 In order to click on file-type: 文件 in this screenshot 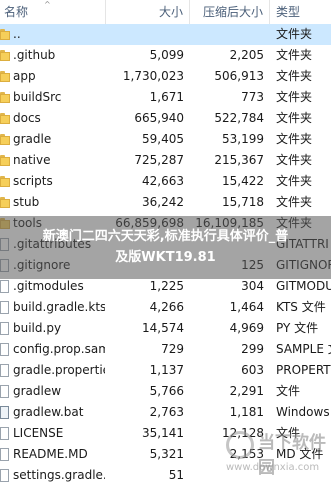, I will do `click(288, 391)`.